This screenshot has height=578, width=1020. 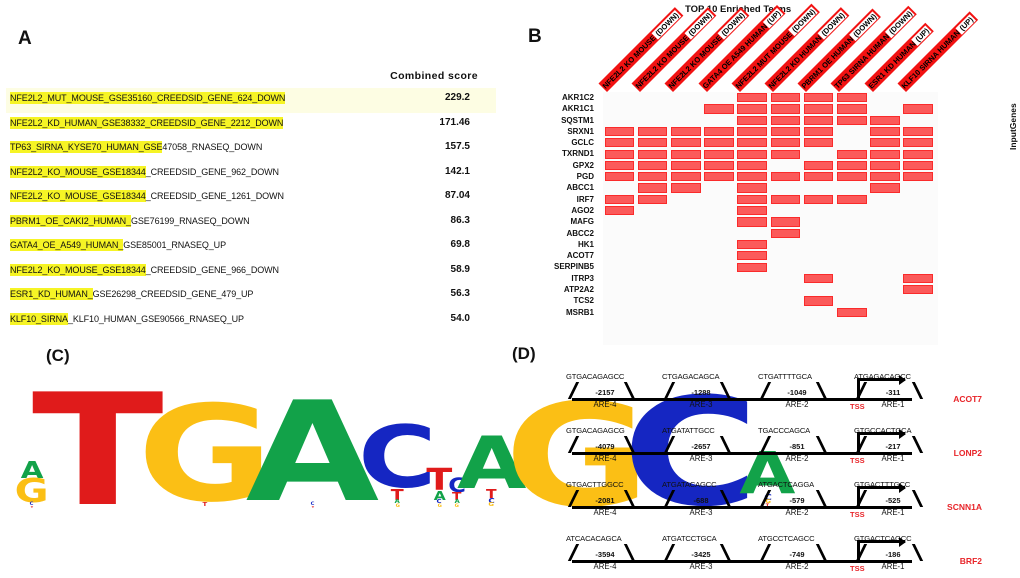 I want to click on heatmap-row-label: ACOT7, so click(x=580, y=256).